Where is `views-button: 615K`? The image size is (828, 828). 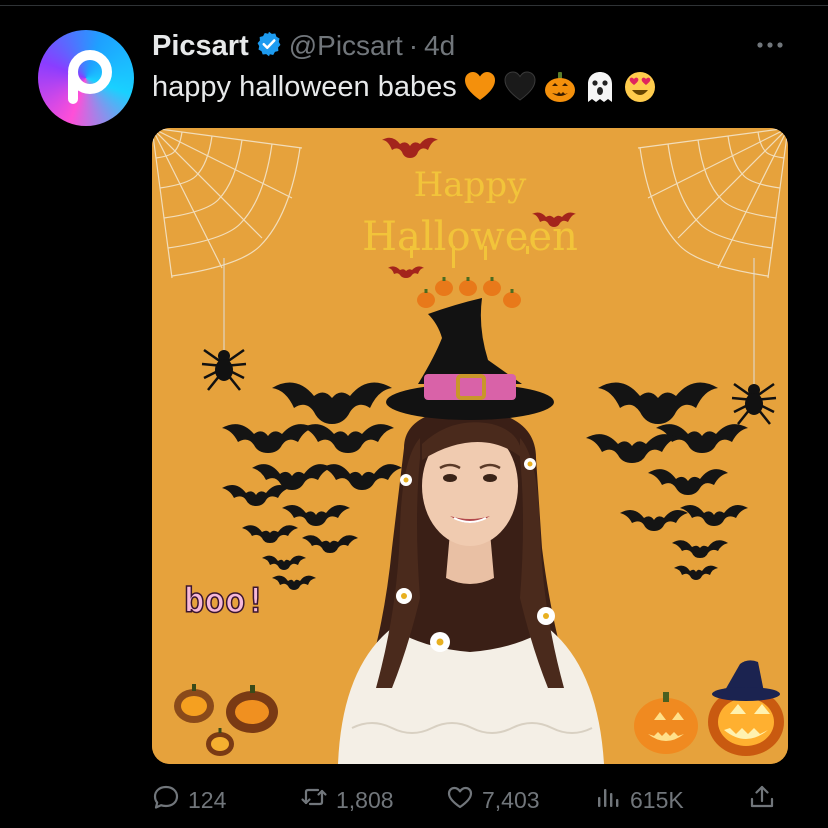
views-button: 615K is located at coordinates (639, 800).